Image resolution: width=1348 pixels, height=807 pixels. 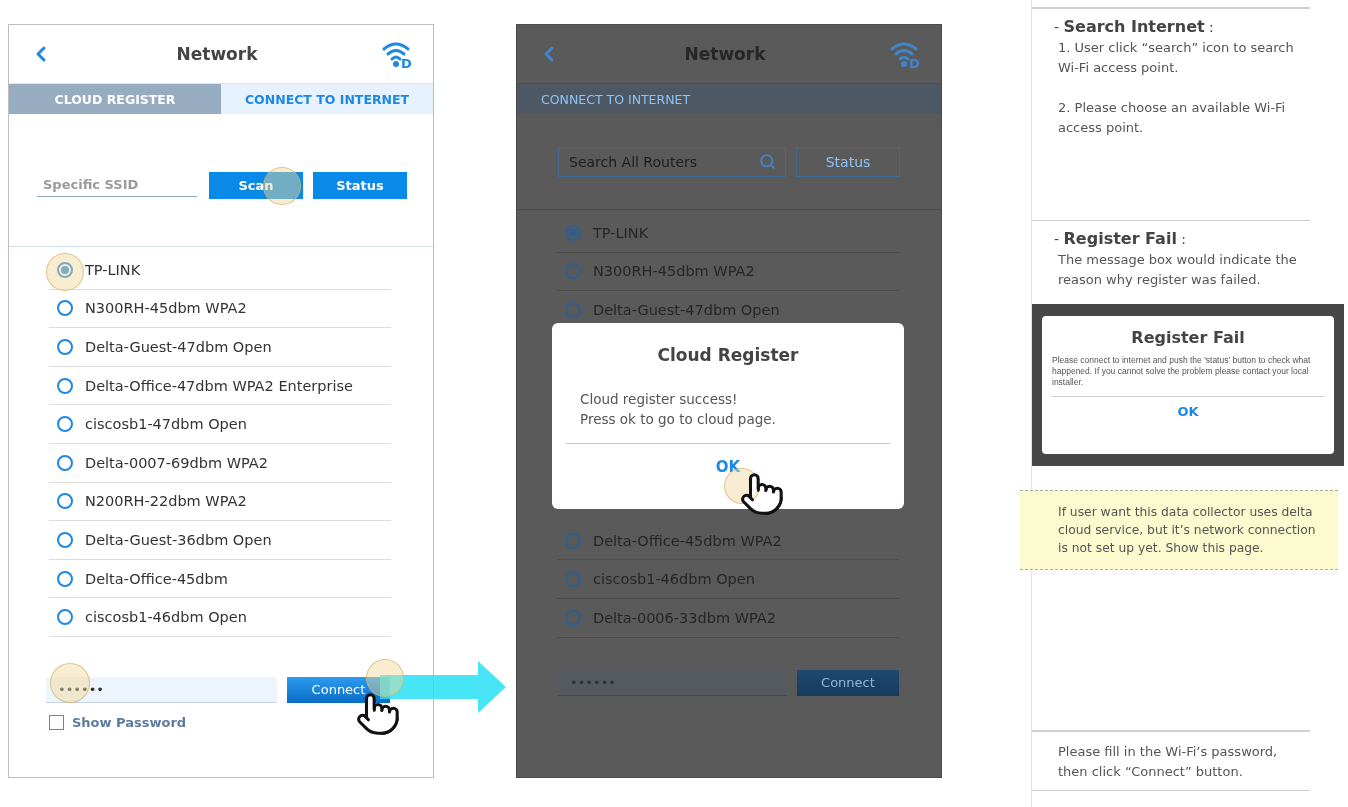 What do you see at coordinates (672, 161) in the screenshot?
I see `search-field: Search All Routers` at bounding box center [672, 161].